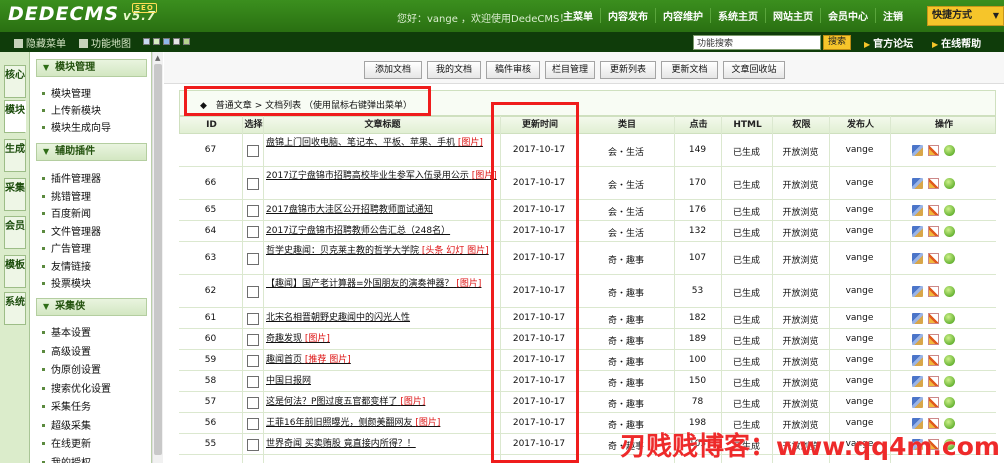  Describe the element at coordinates (66, 331) in the screenshot. I see `sidebar-item: 基本设置` at that location.